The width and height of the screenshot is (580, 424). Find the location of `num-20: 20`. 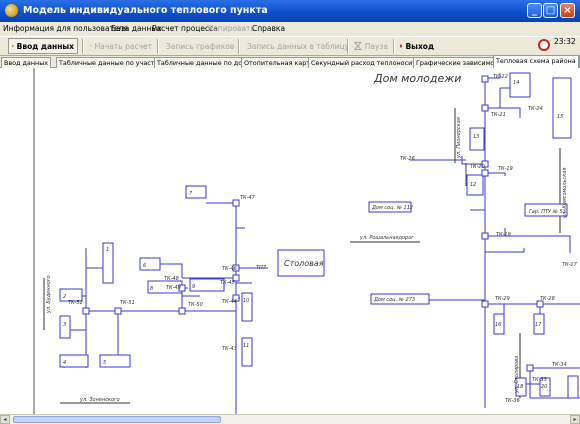

num-20: 20 is located at coordinates (544, 387).